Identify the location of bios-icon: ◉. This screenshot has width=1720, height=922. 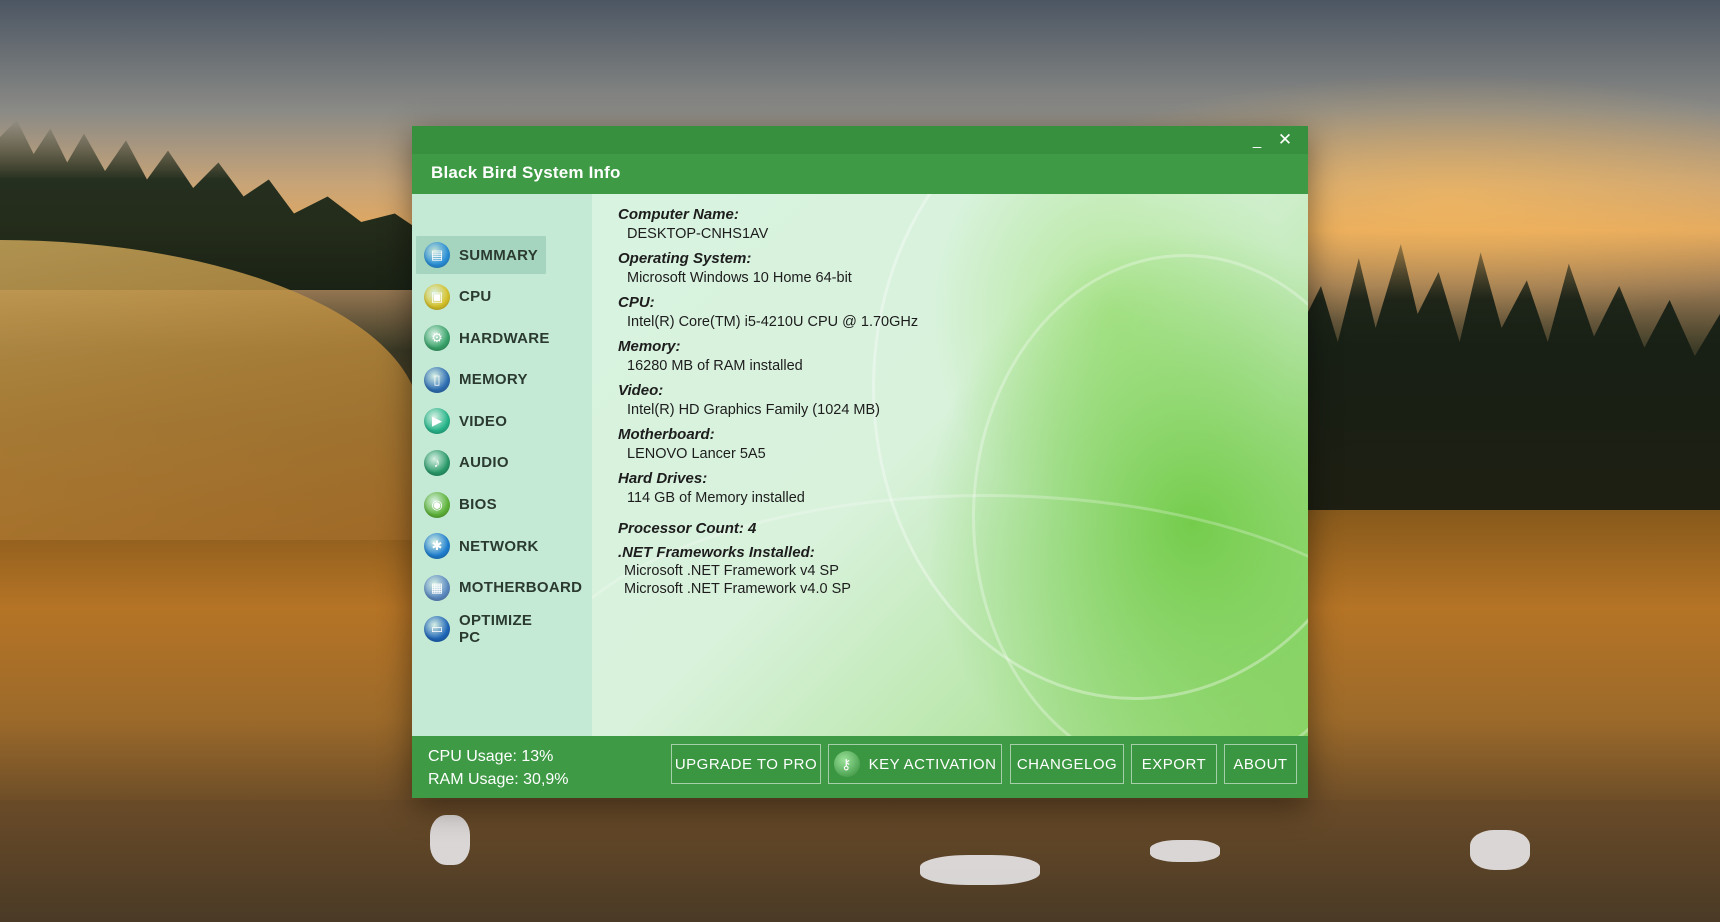
(437, 504).